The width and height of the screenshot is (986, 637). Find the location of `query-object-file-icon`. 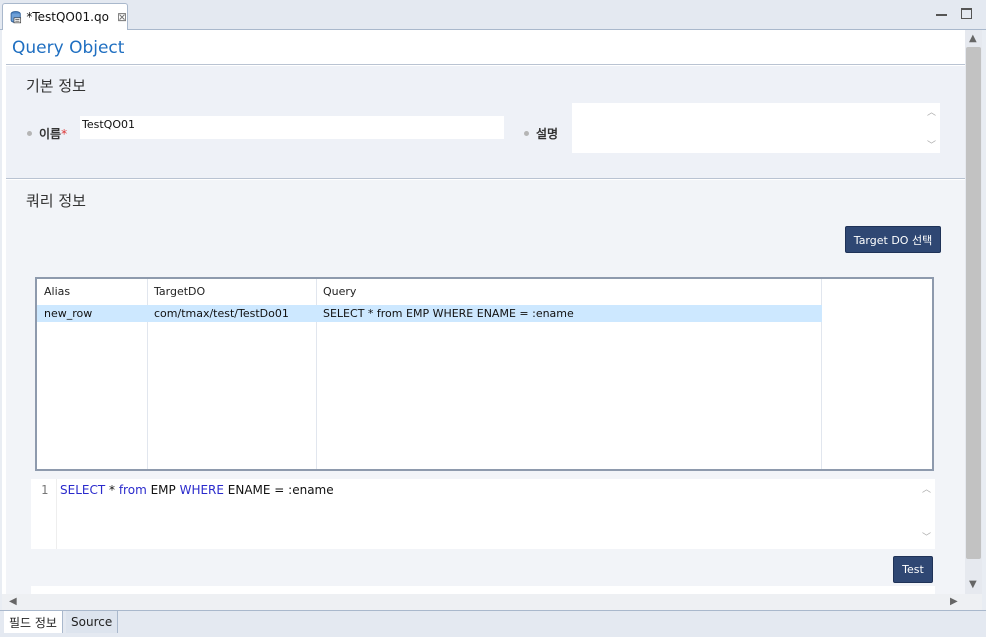

query-object-file-icon is located at coordinates (16, 17).